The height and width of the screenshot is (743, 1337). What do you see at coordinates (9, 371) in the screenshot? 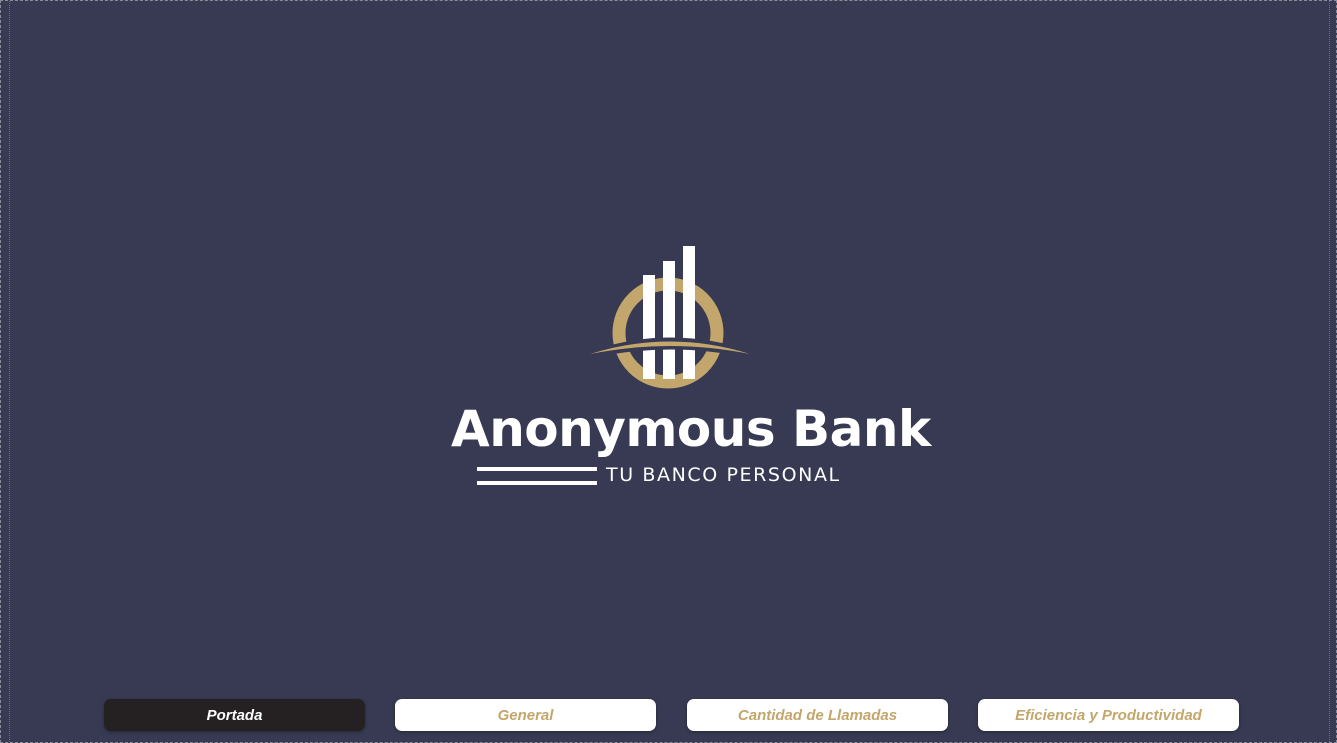
I see `left-guide-line` at bounding box center [9, 371].